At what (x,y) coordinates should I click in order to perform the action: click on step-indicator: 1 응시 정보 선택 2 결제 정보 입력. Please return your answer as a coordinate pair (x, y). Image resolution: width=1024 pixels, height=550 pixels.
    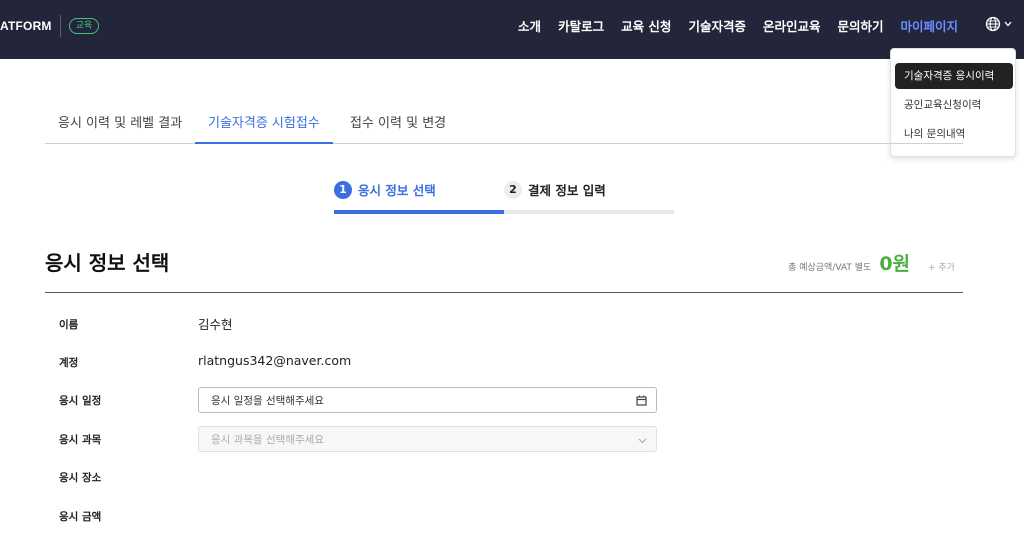
    Looking at the image, I should click on (504, 197).